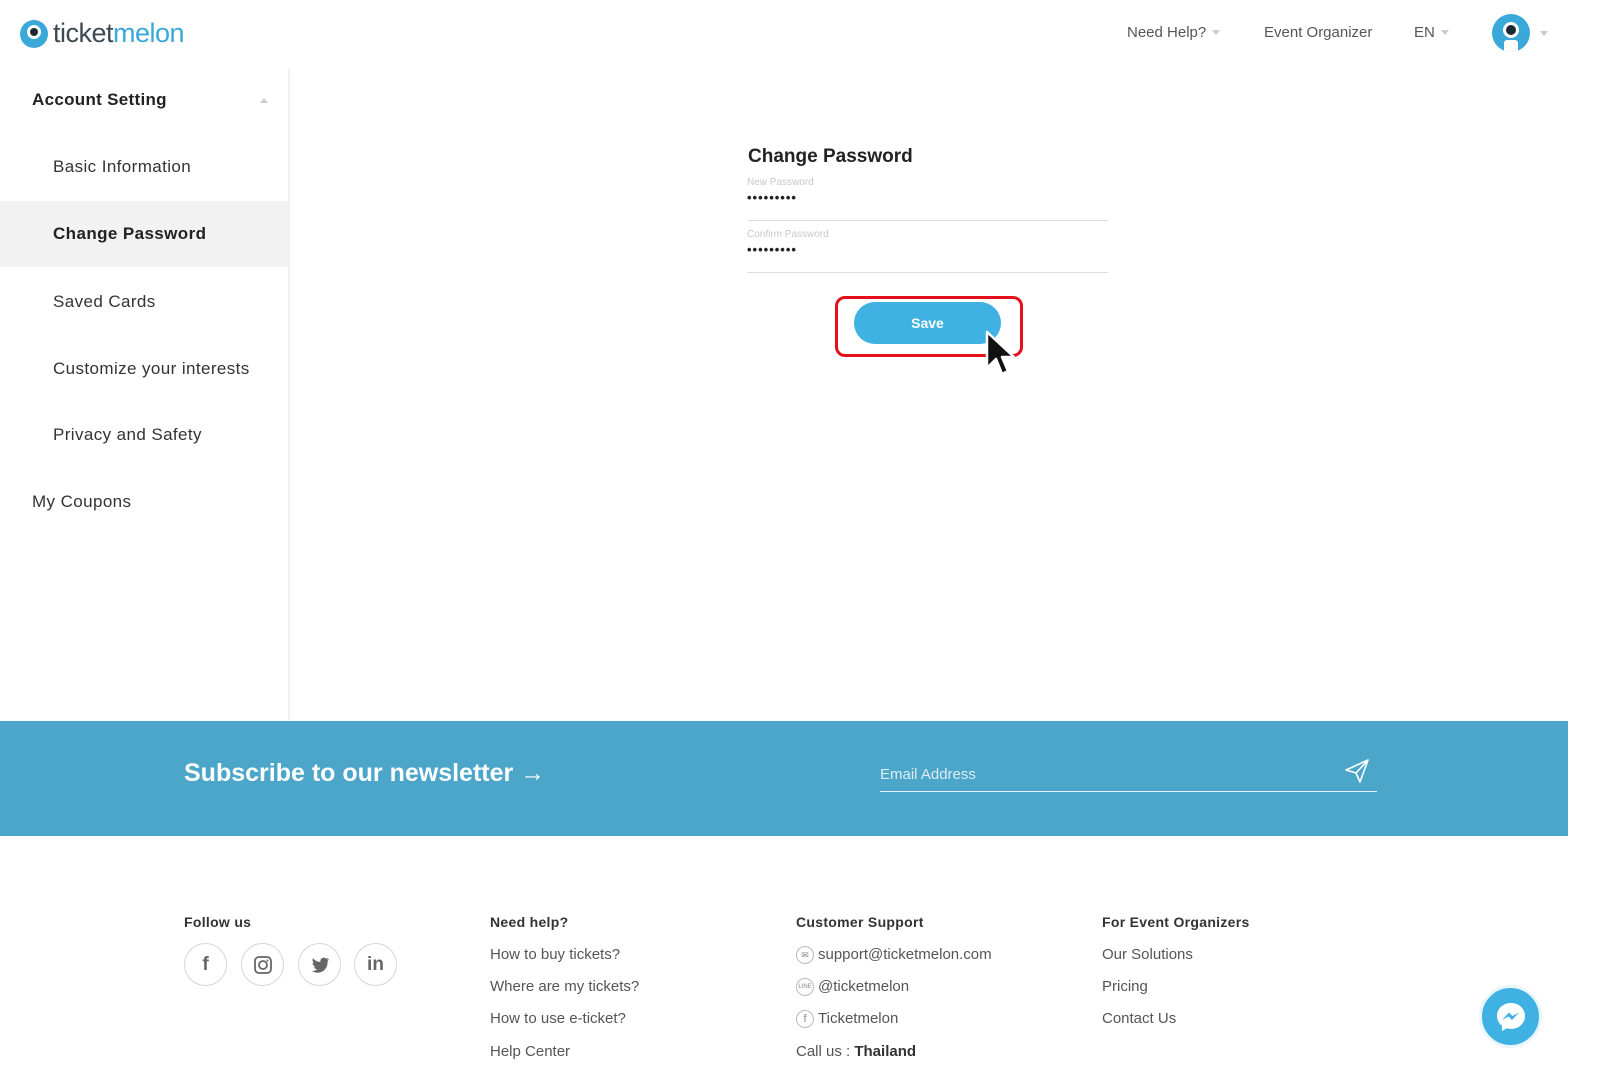 The image size is (1600, 1091). I want to click on customer-support-heading: Customer Support, so click(860, 922).